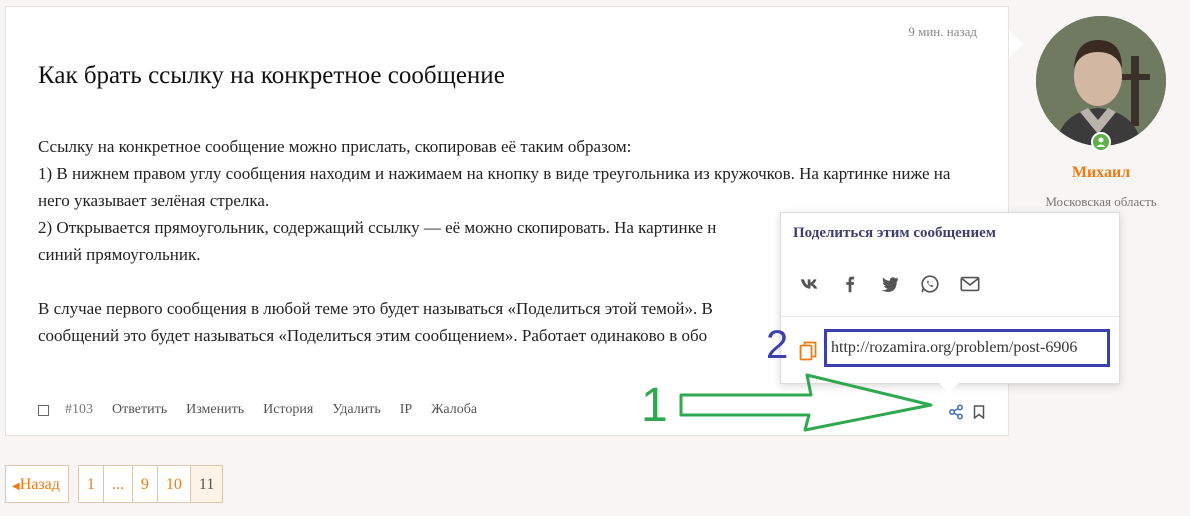 The image size is (1190, 516). What do you see at coordinates (215, 410) in the screenshot?
I see `edit-button: Изменить` at bounding box center [215, 410].